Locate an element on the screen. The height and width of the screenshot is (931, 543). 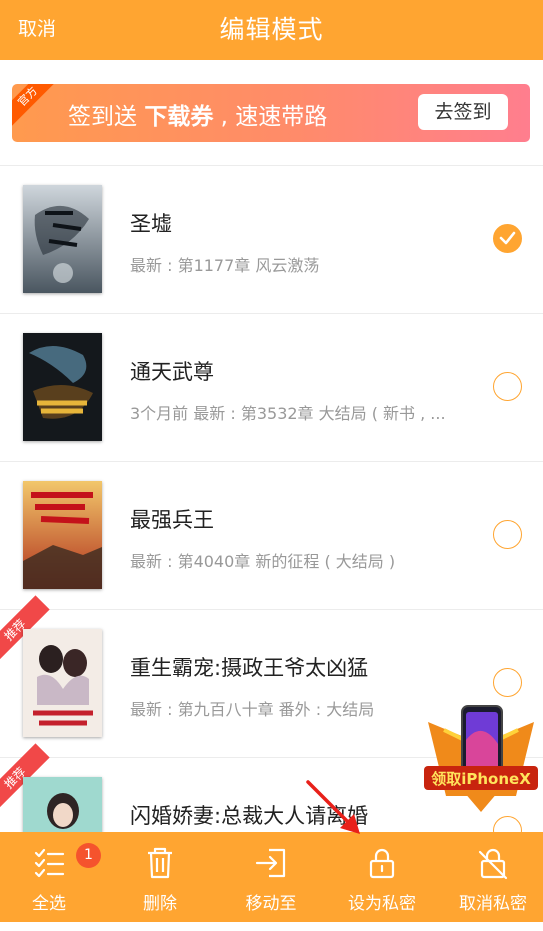
book-title: 圣墟 is located at coordinates (151, 224).